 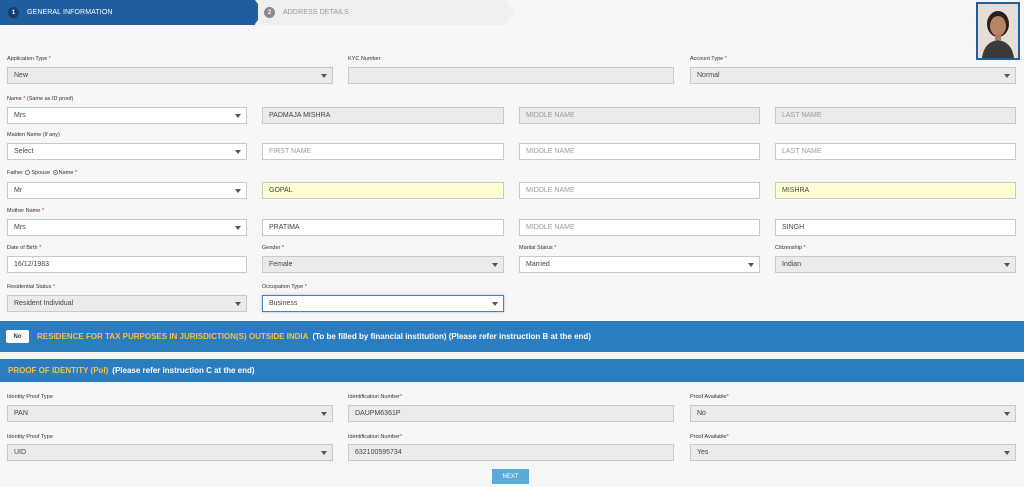 What do you see at coordinates (127, 264) in the screenshot?
I see `dob-field: 16/12/1983` at bounding box center [127, 264].